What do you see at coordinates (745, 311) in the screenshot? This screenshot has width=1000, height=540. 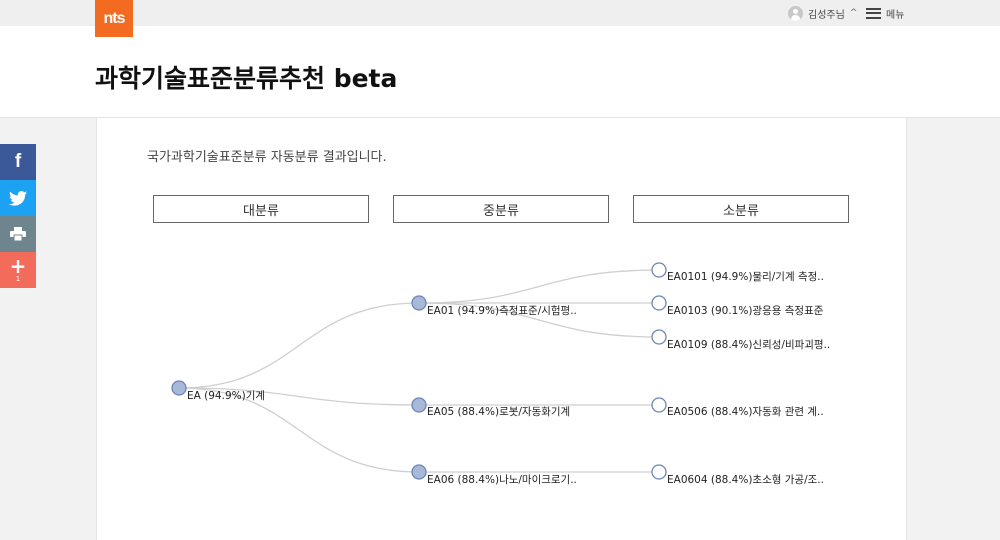 I see `tree-label-leaf: EA0103 (90.1%)광응용 측정표준` at bounding box center [745, 311].